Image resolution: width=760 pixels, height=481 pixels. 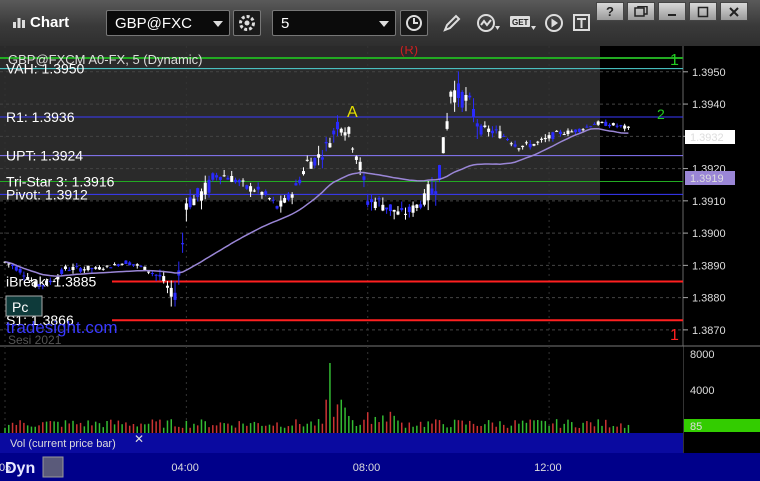 I want to click on time-tick-label: 12:00, so click(x=548, y=468).